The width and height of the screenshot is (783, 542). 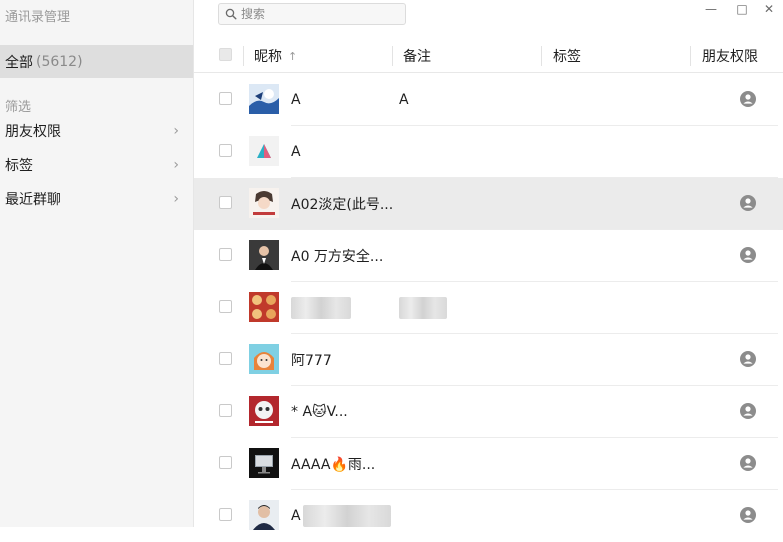 I want to click on sidebar-item-all: 全部 (5612), so click(x=96, y=61).